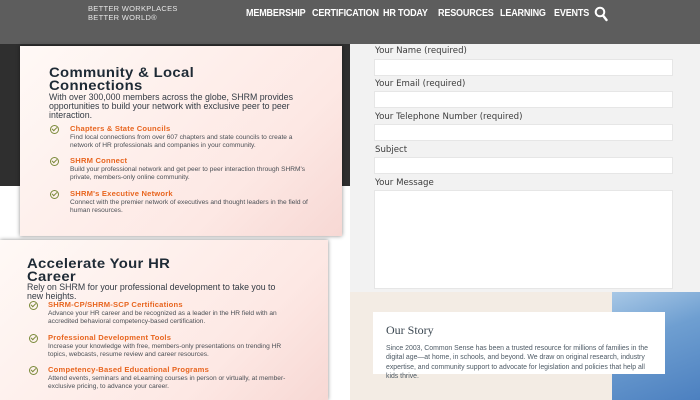  What do you see at coordinates (523, 99) in the screenshot?
I see `email-field` at bounding box center [523, 99].